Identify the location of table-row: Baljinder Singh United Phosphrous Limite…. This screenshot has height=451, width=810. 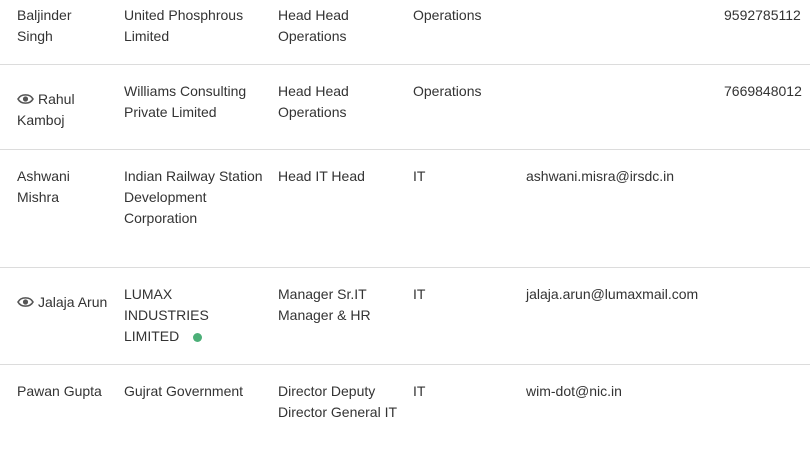
(405, 32).